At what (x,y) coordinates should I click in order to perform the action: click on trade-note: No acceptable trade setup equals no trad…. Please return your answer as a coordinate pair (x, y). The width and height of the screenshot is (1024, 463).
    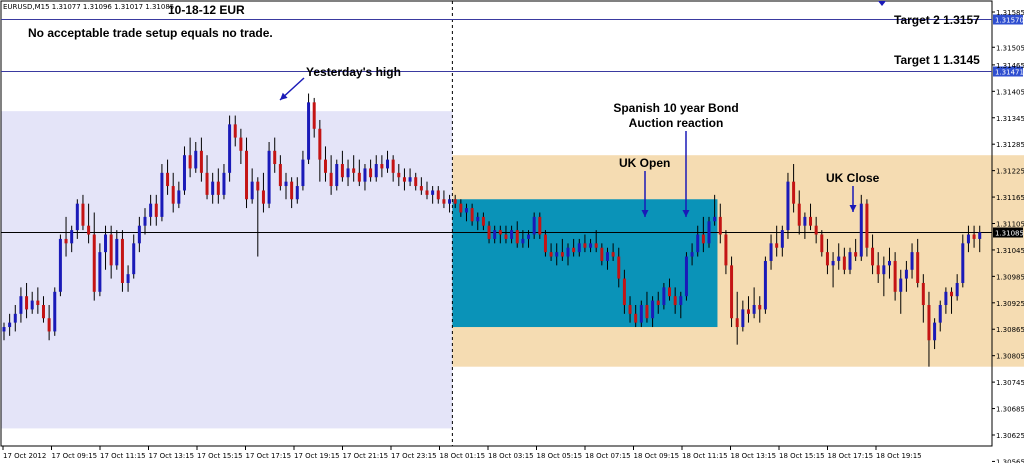
    Looking at the image, I should click on (150, 33).